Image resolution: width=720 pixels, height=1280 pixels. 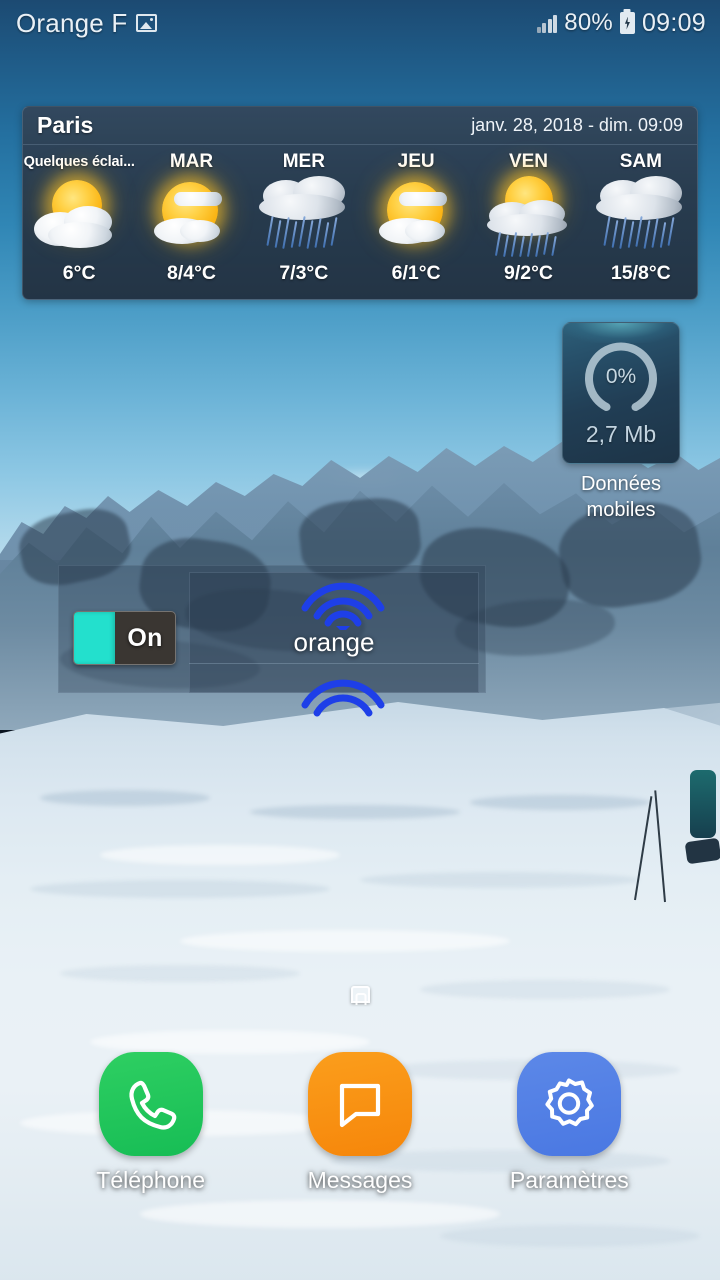 I want to click on wifi-widget-divider, so click(x=334, y=663).